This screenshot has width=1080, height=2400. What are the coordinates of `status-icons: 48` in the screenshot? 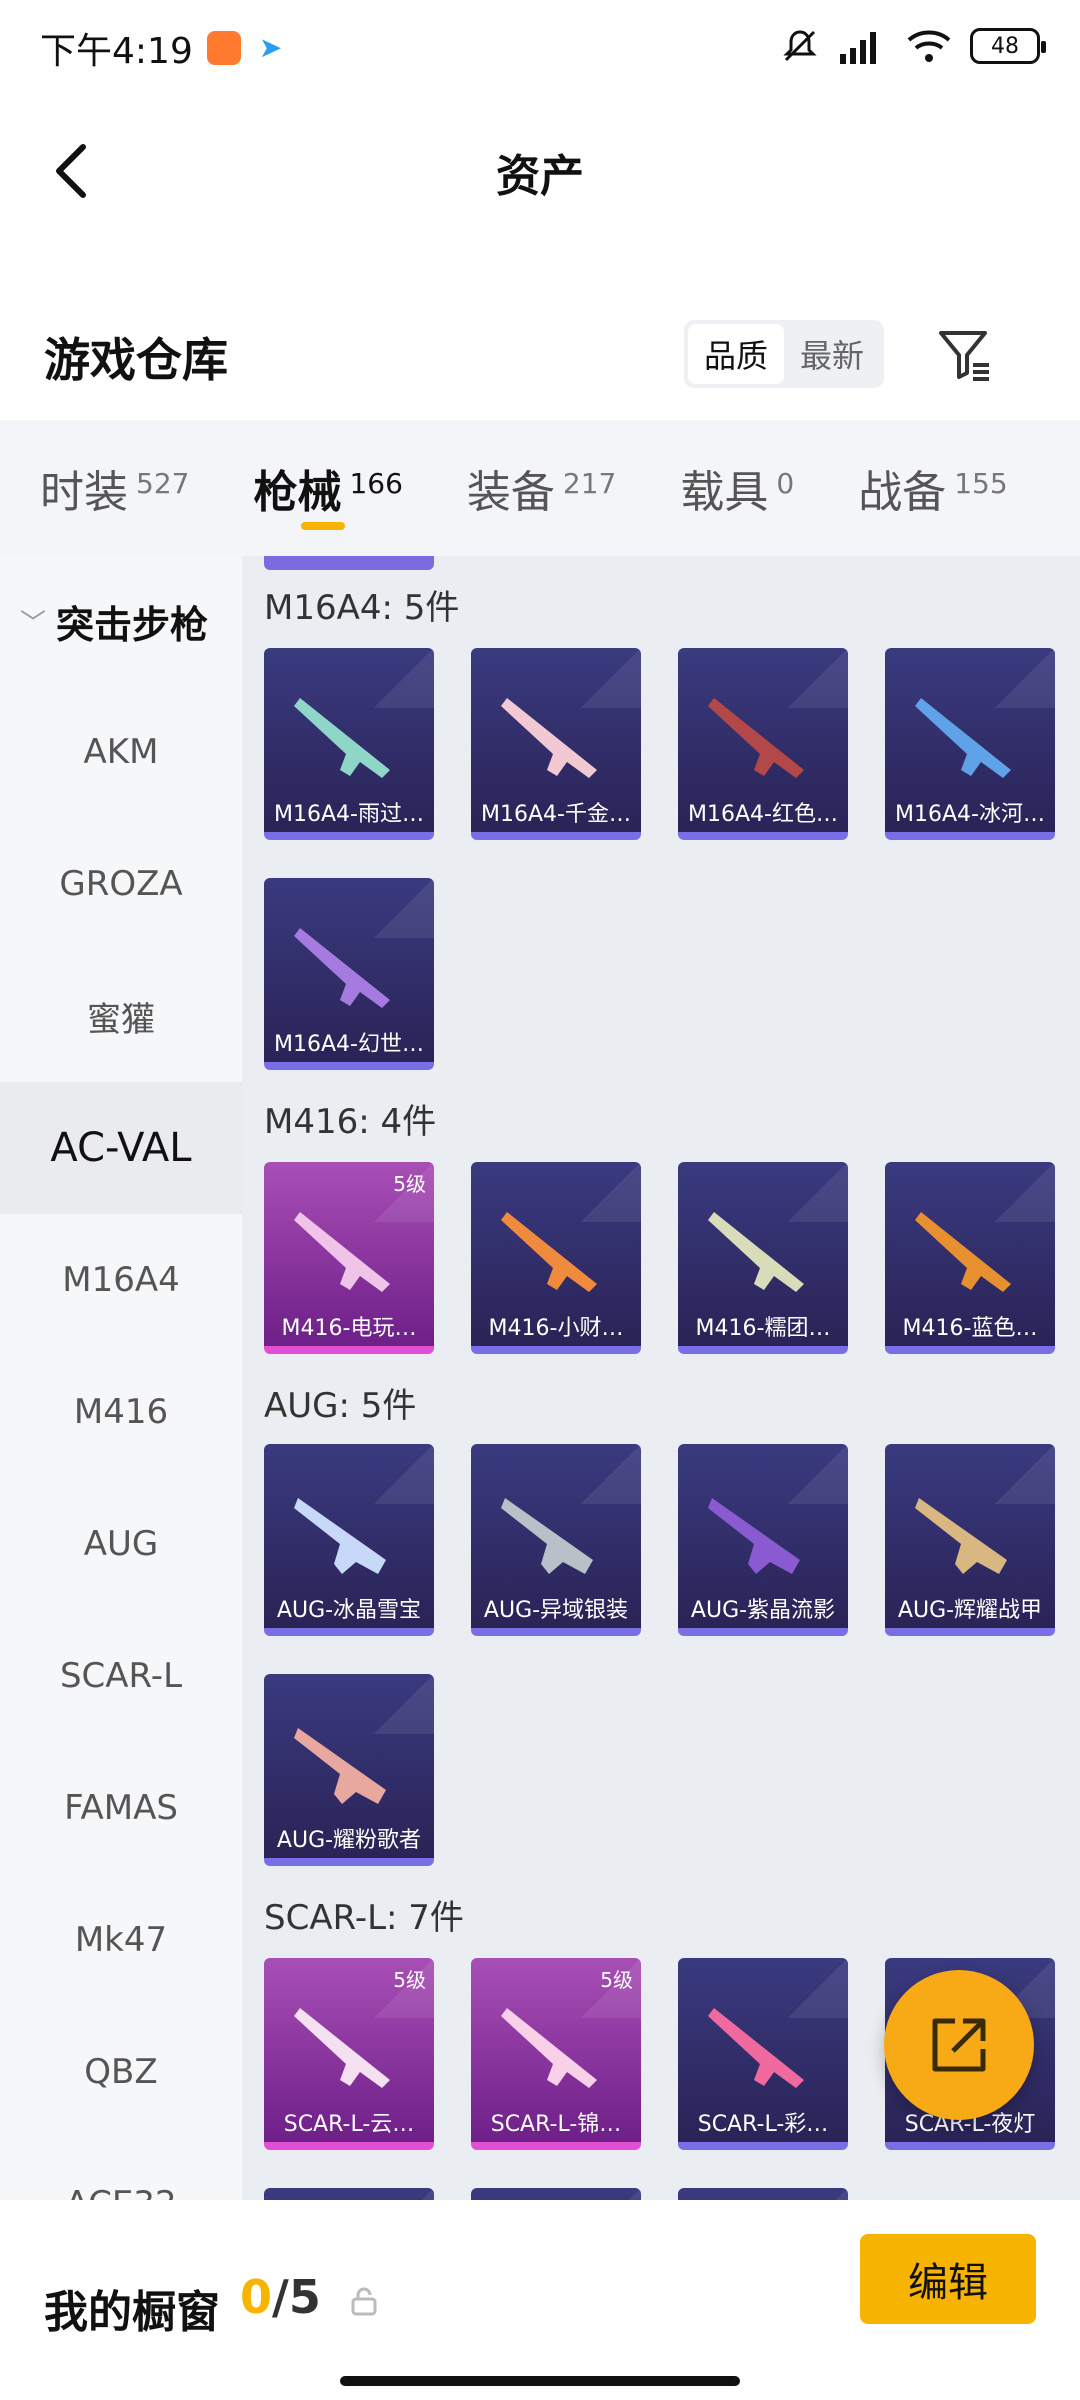 It's located at (913, 46).